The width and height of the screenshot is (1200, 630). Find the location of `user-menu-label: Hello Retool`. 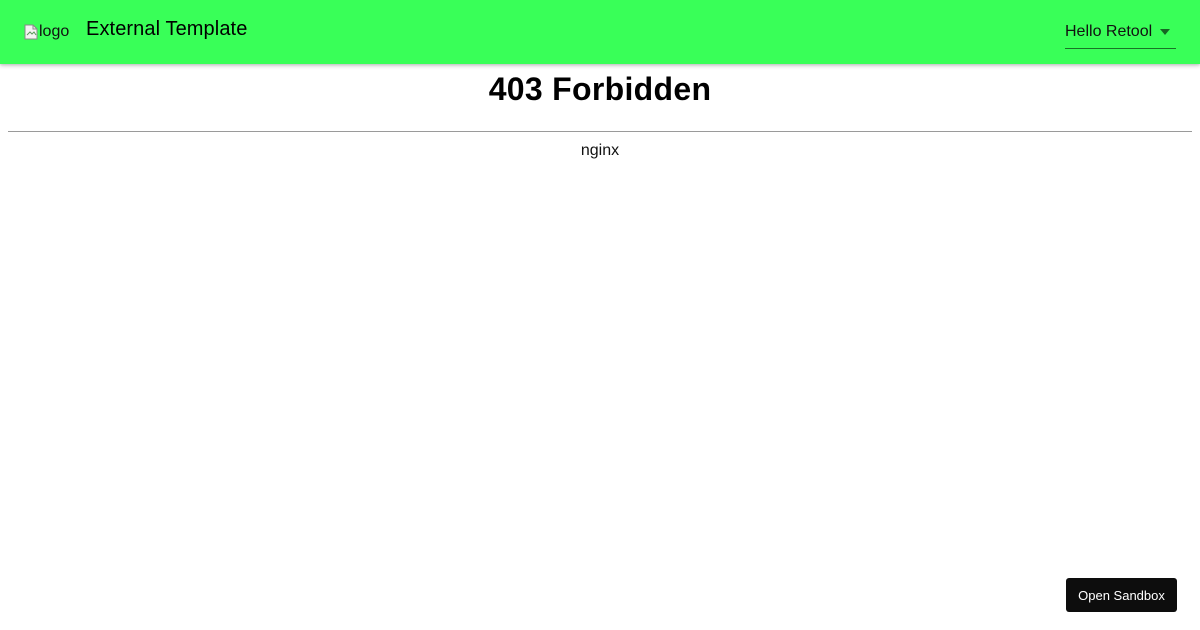

user-menu-label: Hello Retool is located at coordinates (1109, 31).